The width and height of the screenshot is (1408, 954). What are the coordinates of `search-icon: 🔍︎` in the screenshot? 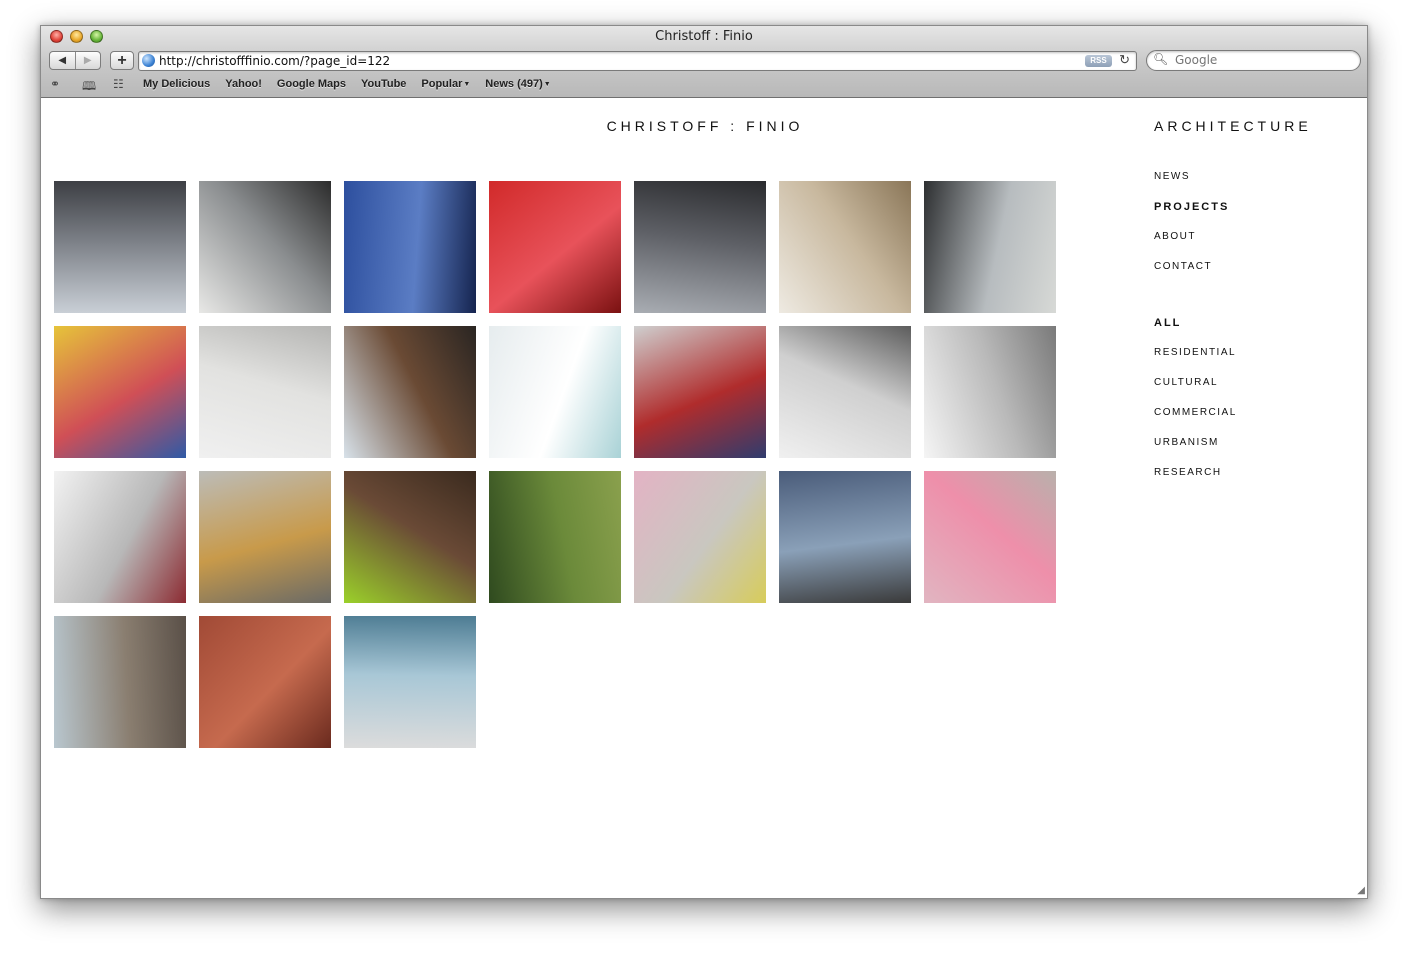 It's located at (1161, 59).